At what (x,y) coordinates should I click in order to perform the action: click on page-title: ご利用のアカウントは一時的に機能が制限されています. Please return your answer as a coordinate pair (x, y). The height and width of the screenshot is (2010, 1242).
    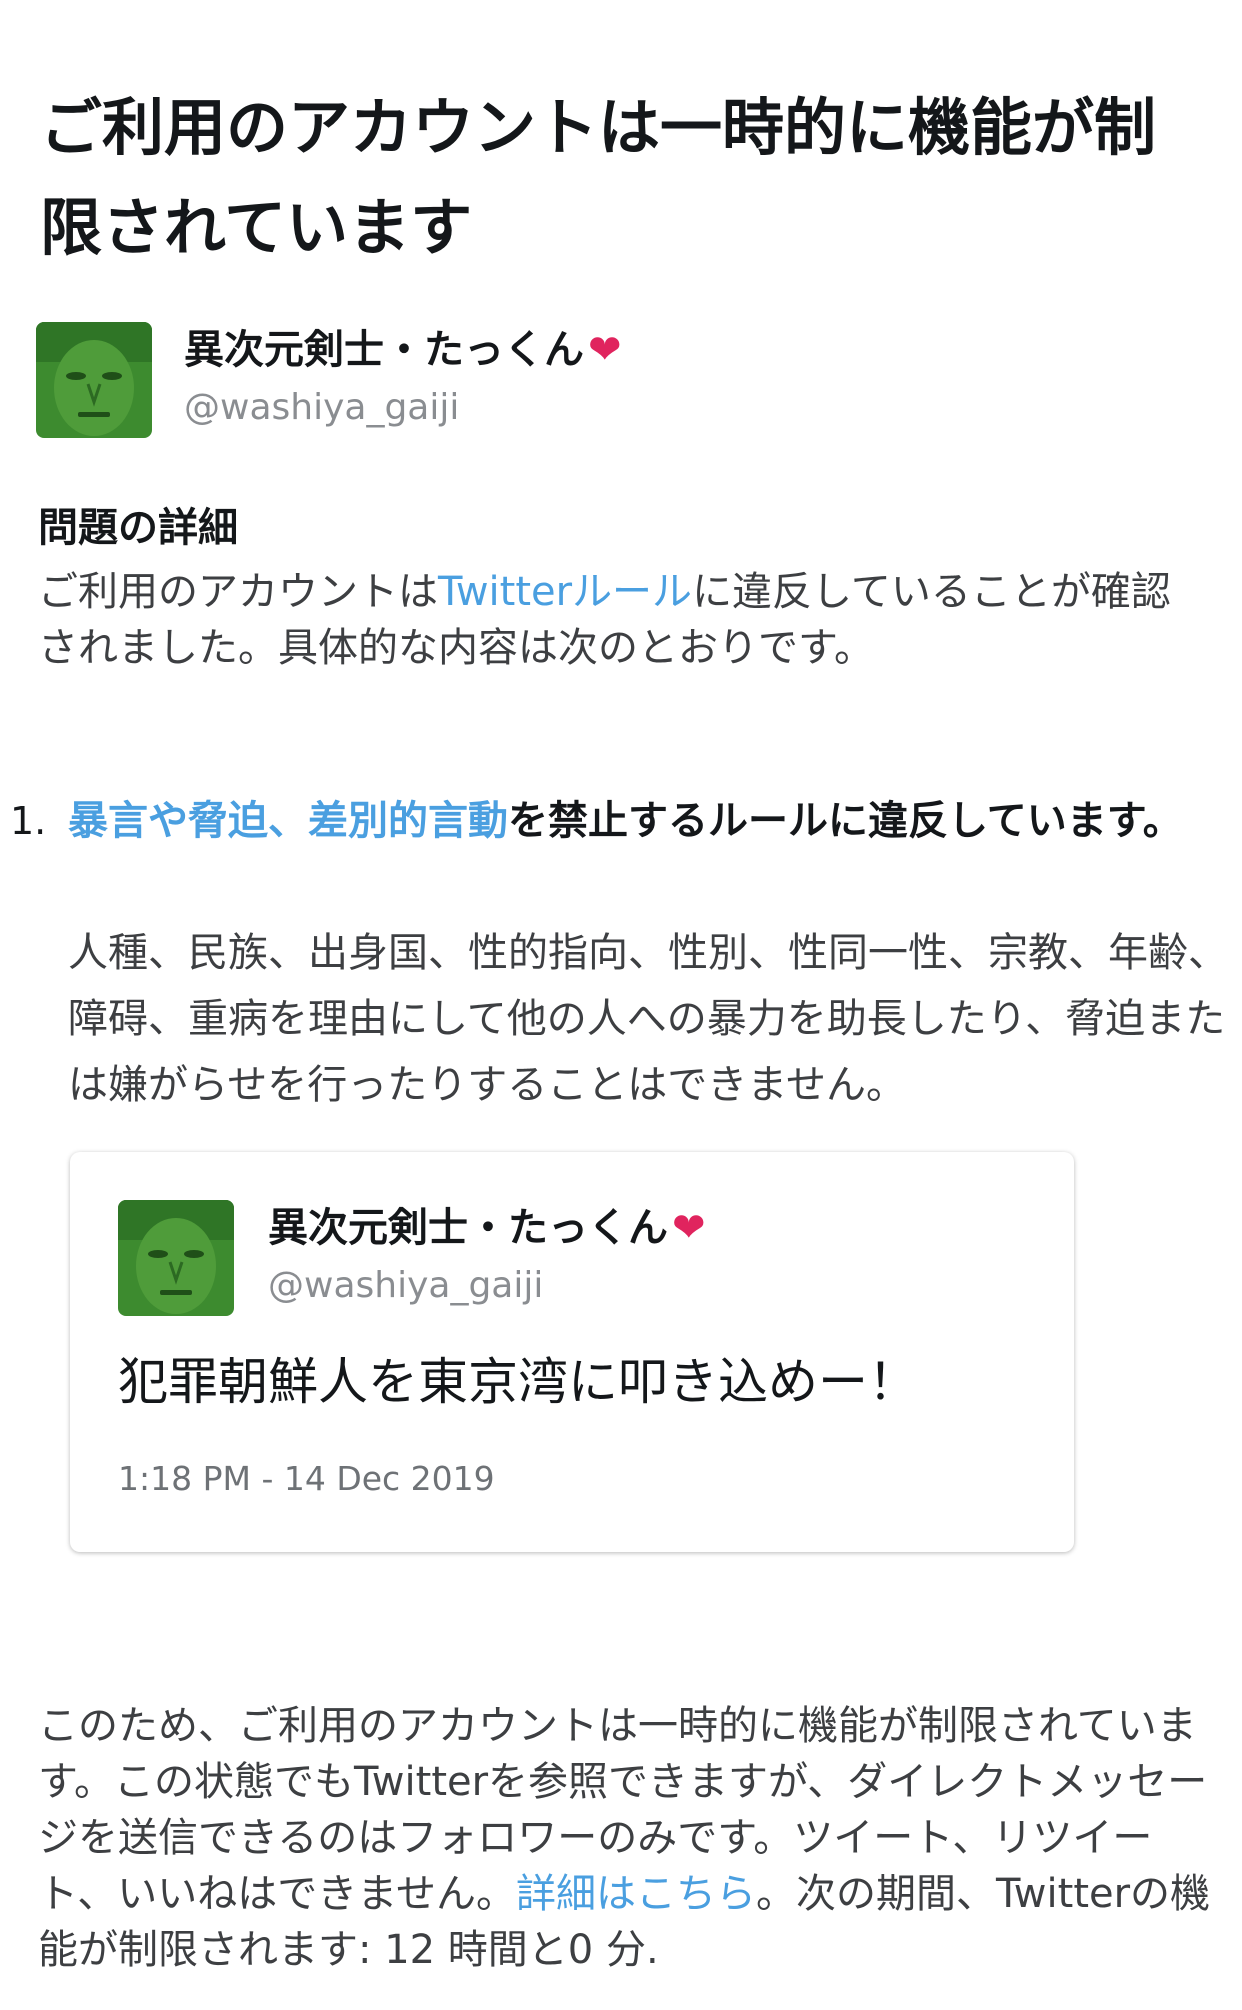
    Looking at the image, I should click on (598, 177).